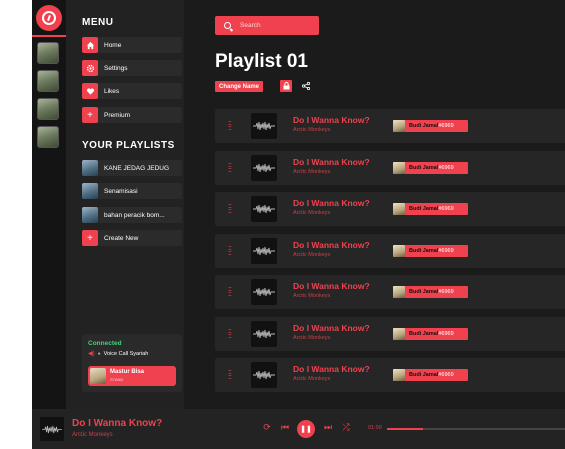  Describe the element at coordinates (476, 429) in the screenshot. I see `progress-slider` at that location.